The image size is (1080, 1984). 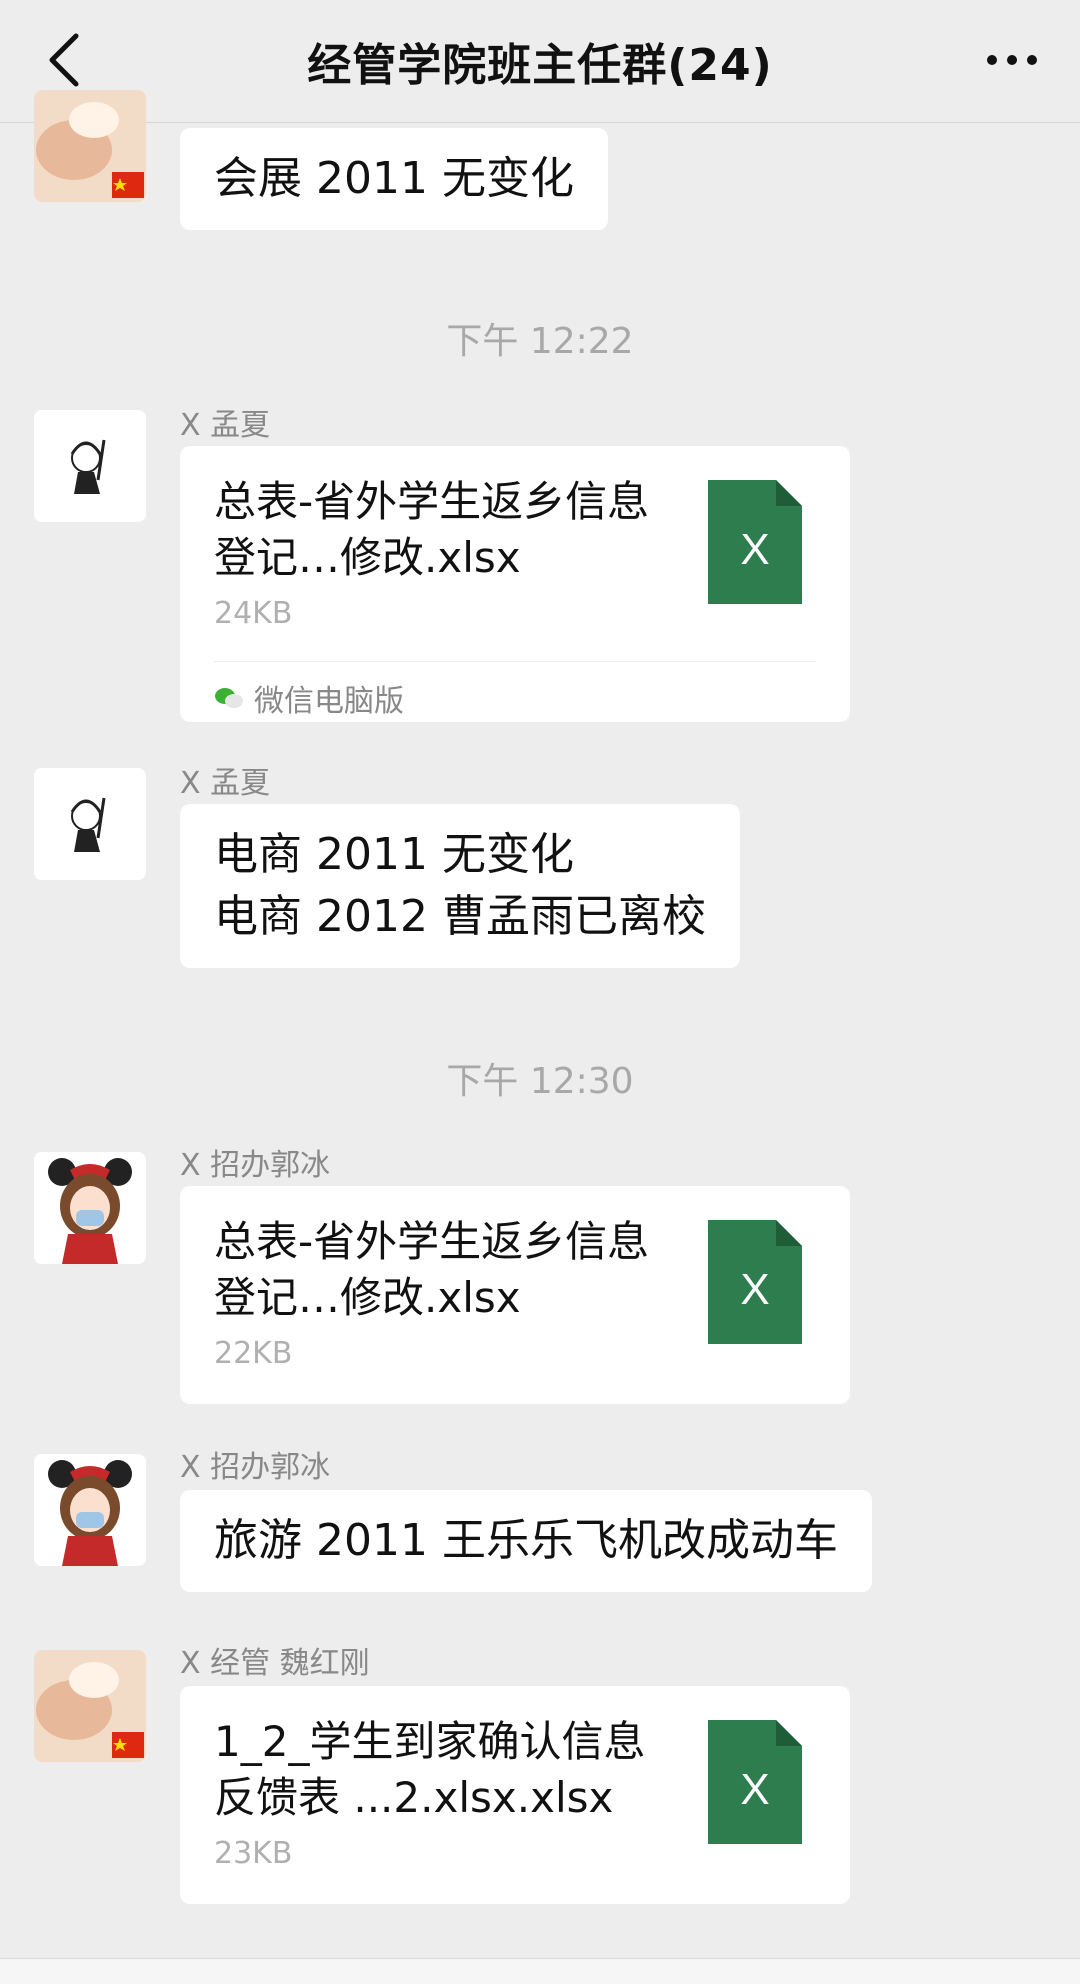 I want to click on message-bubble: 会展 2011 无变化, so click(x=394, y=179).